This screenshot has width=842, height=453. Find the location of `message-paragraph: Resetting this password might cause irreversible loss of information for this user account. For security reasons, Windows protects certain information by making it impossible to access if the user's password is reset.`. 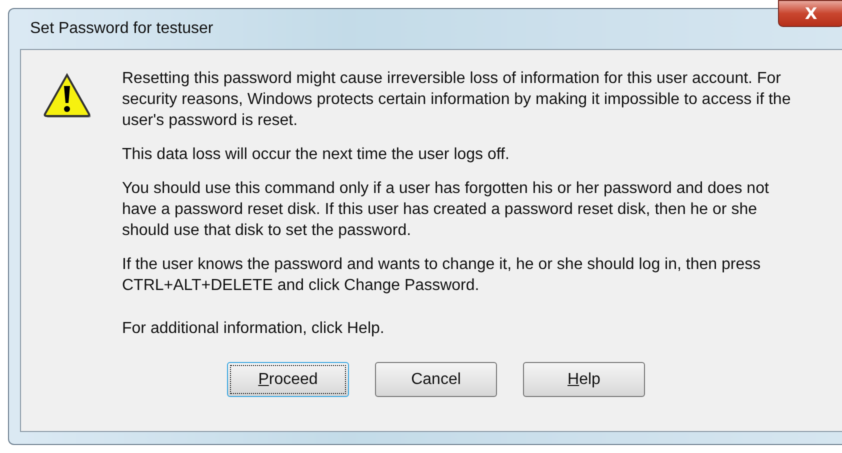

message-paragraph: Resetting this password might cause irreversible loss of information for this user account. For security reasons, Windows protects certain information by making it impossible to access if the user's password is reset. is located at coordinates (457, 100).